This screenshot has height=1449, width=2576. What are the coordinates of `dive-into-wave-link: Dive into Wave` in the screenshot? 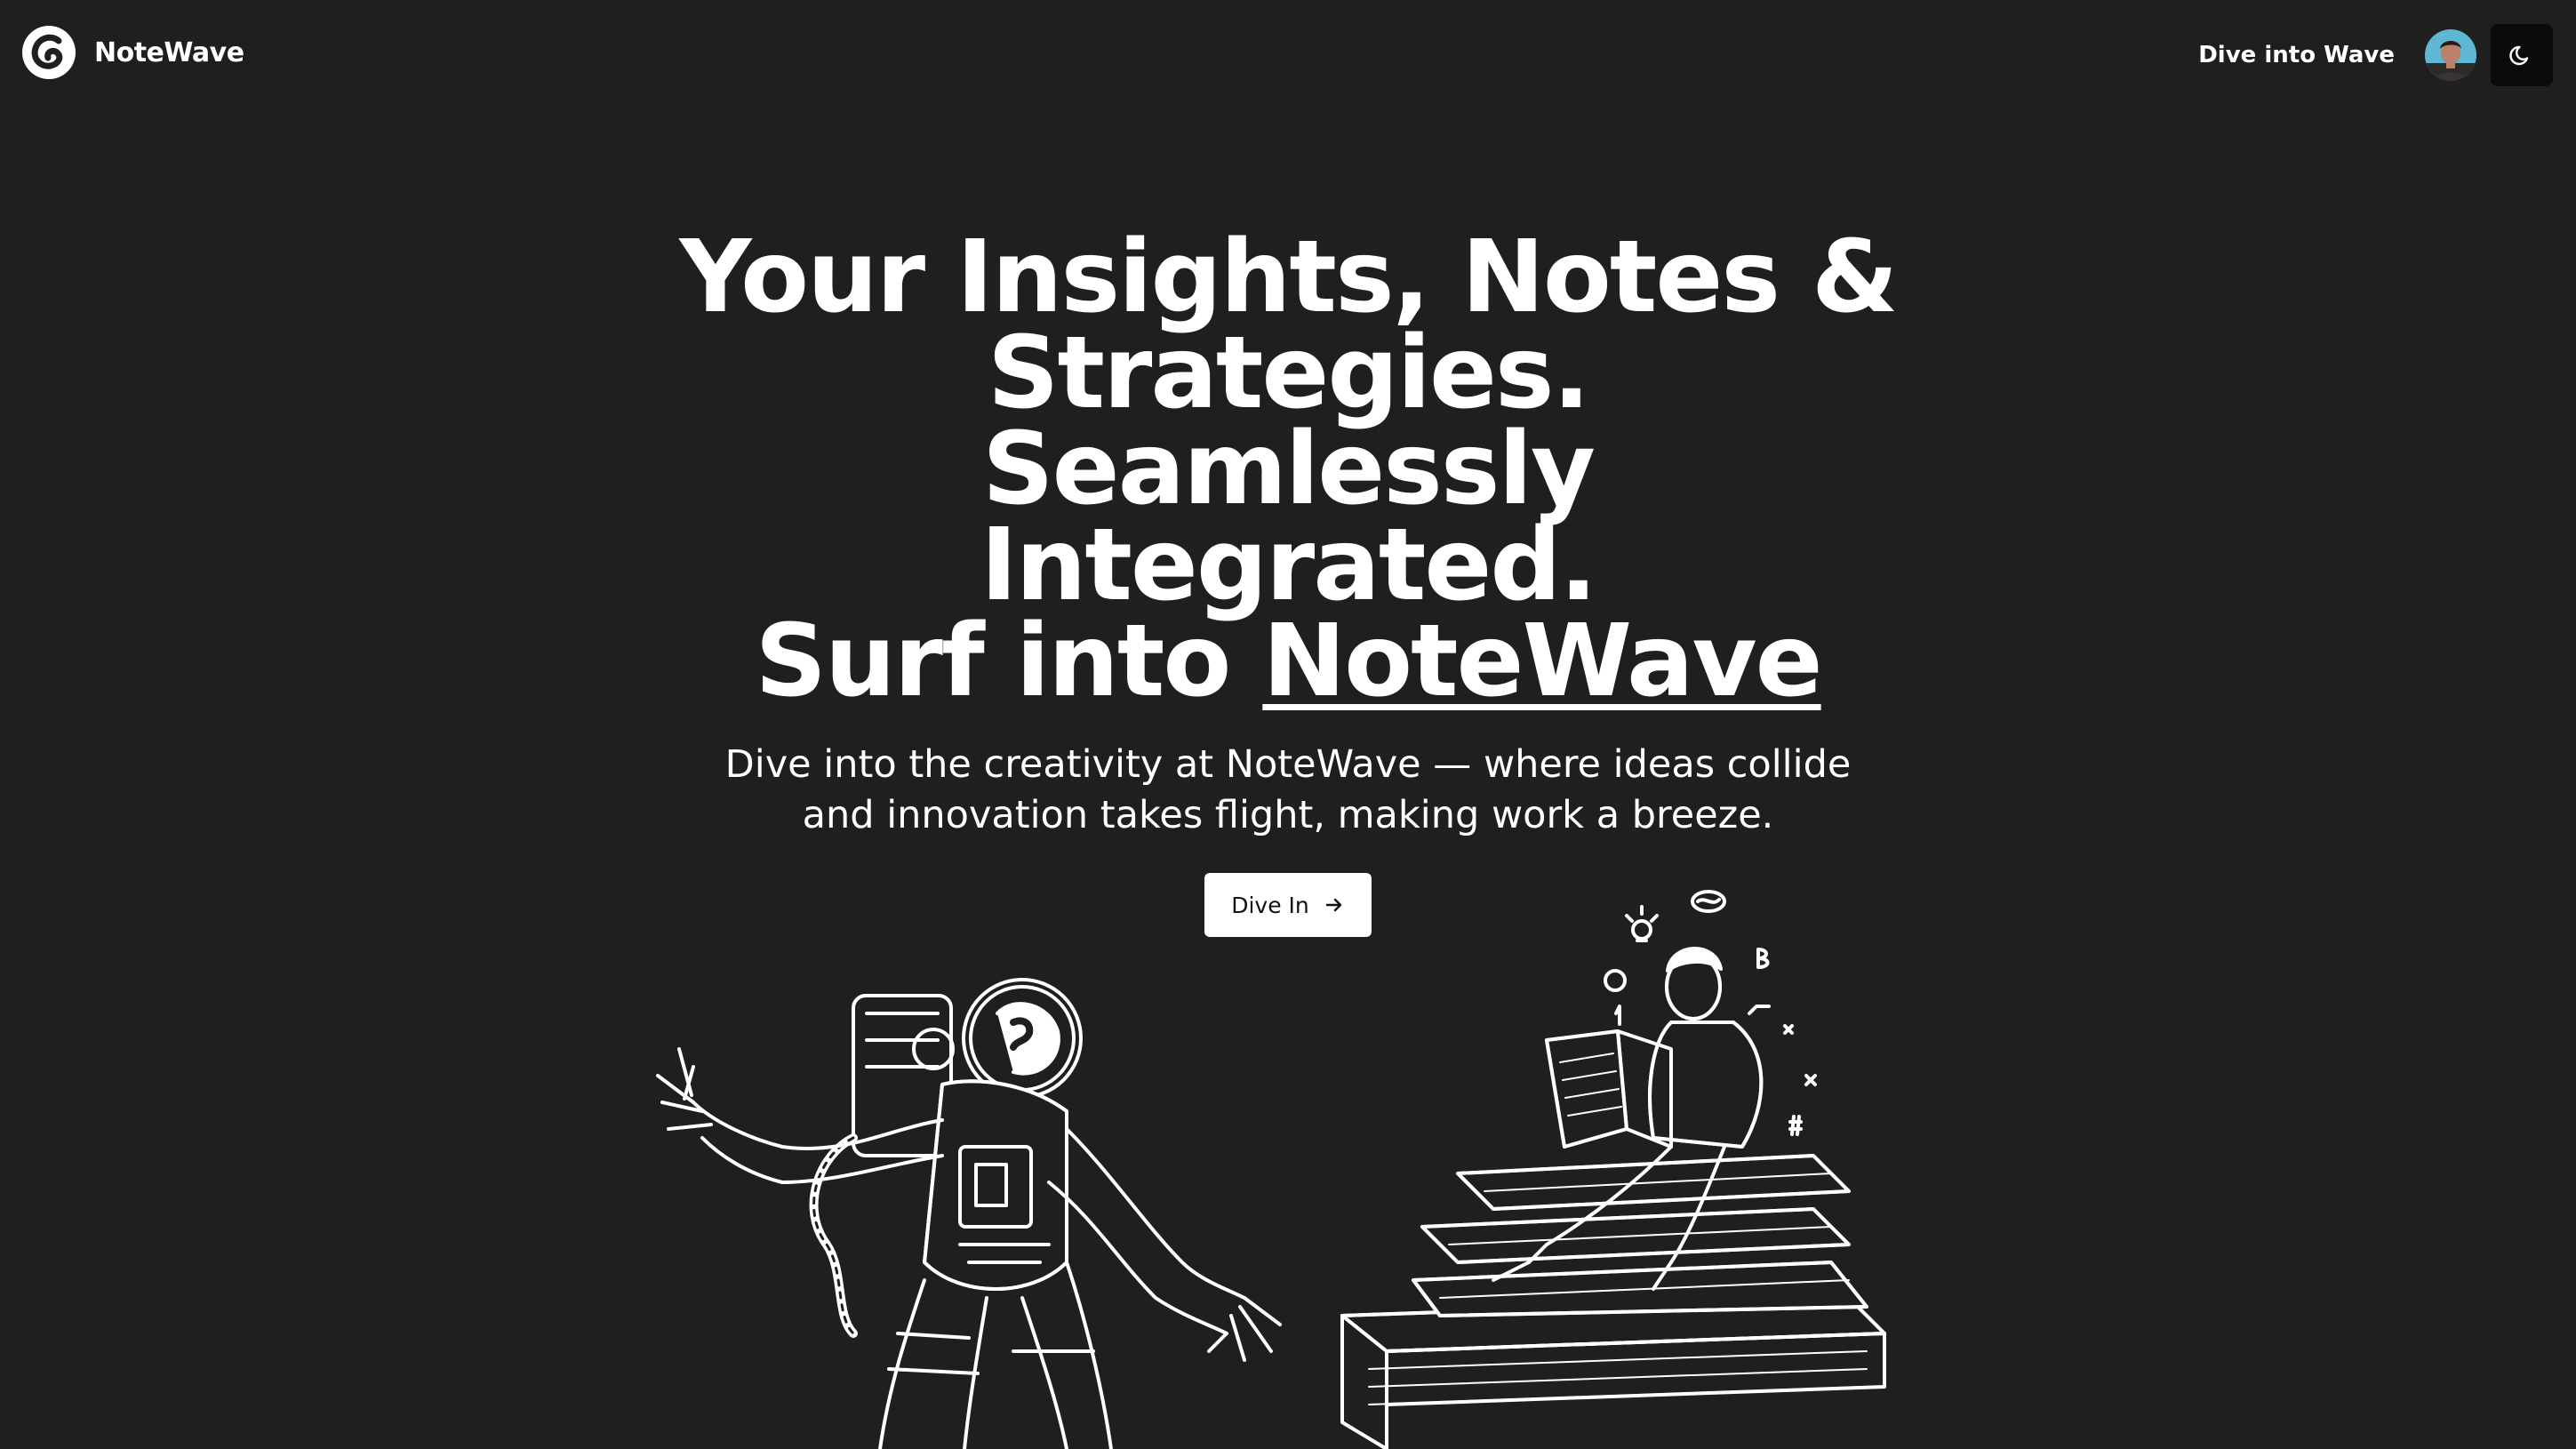 It's located at (2296, 55).